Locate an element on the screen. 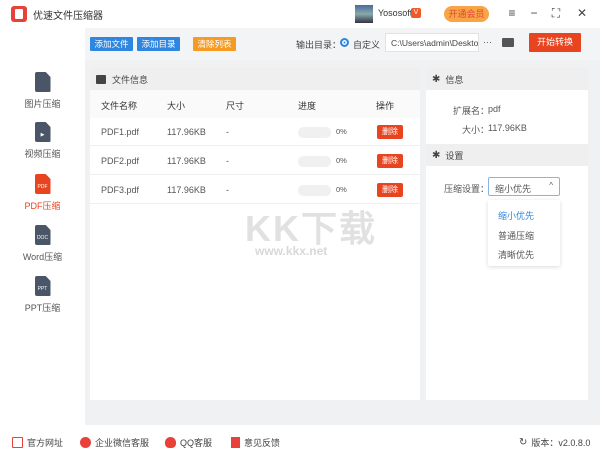 This screenshot has height=456, width=600. sidebar-item-ppt: PPT PPT压缩 is located at coordinates (42, 295).